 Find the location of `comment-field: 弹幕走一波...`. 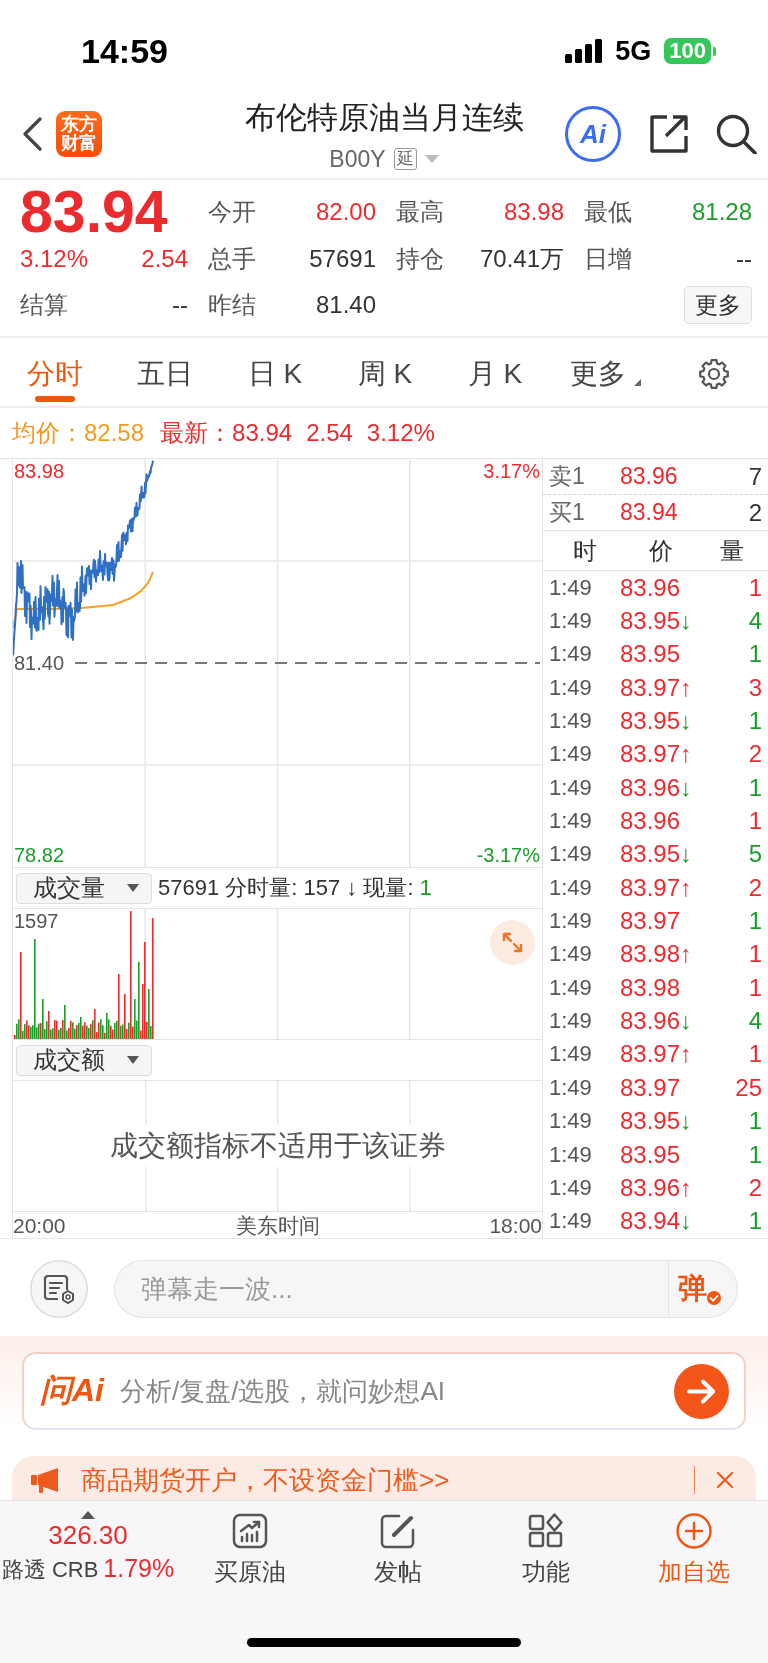

comment-field: 弹幕走一波... is located at coordinates (391, 1289).